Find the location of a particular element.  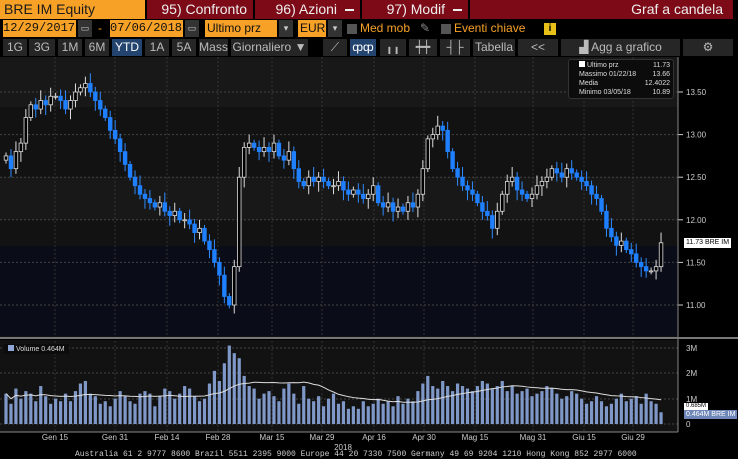

volume-tag: 0.464M BRE IM is located at coordinates (711, 414).